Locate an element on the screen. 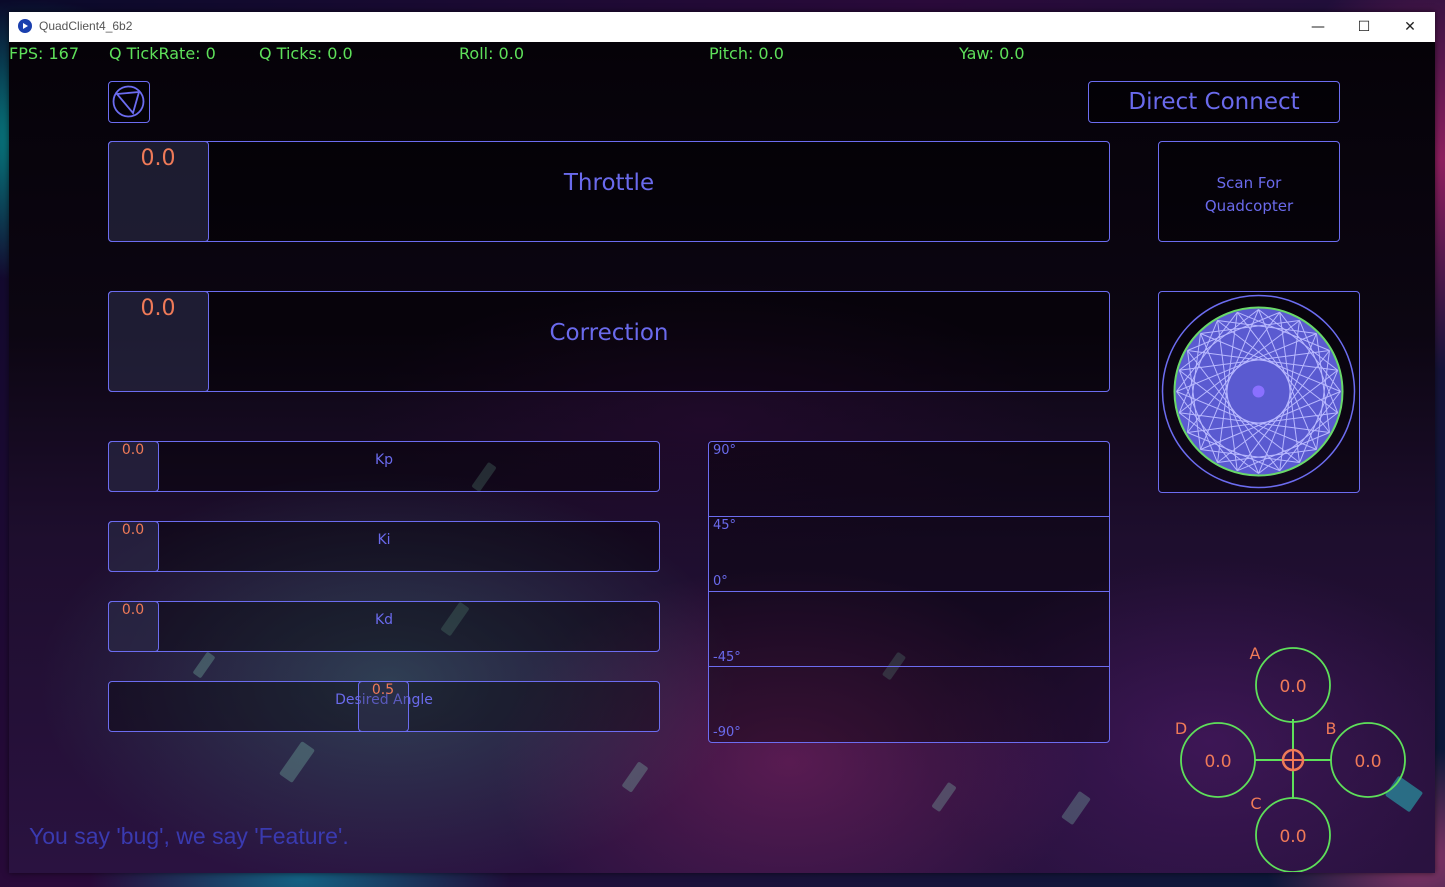 The image size is (1445, 887). fps-readout: FPS: 167 is located at coordinates (44, 53).